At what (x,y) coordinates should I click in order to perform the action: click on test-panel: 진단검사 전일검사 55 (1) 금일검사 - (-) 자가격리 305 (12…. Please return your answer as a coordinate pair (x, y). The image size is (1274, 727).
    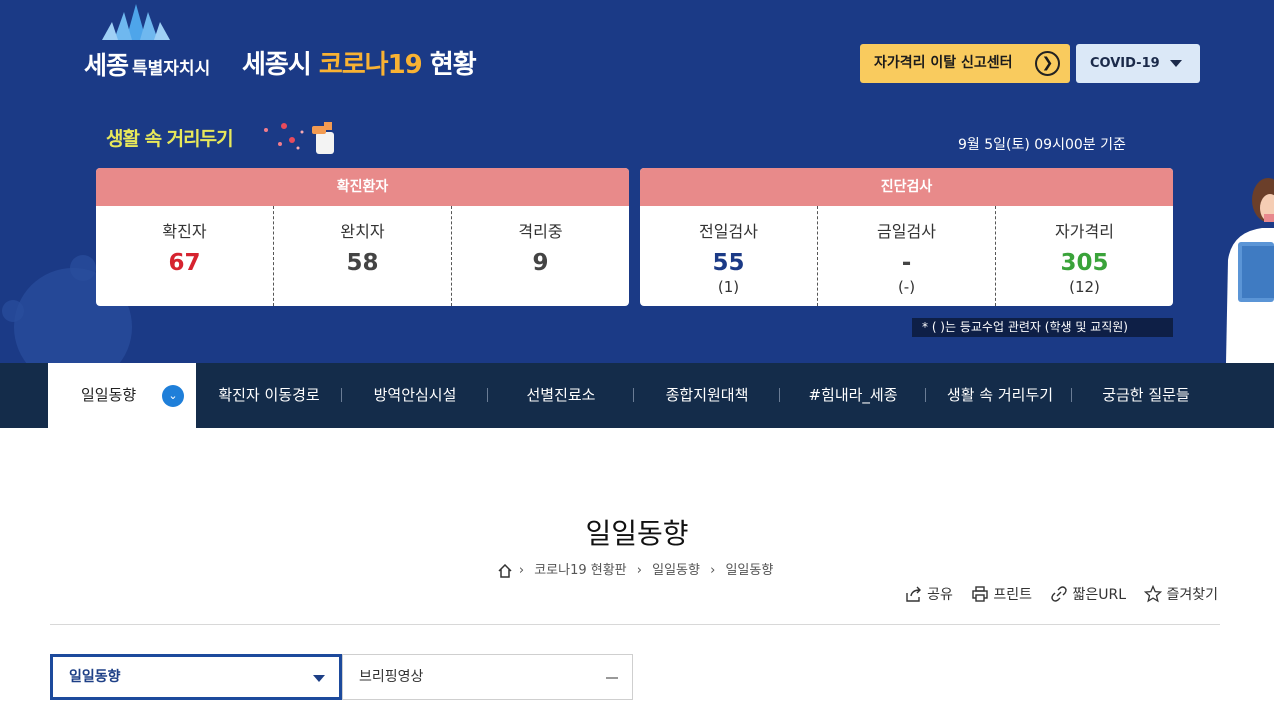
    Looking at the image, I should click on (906, 237).